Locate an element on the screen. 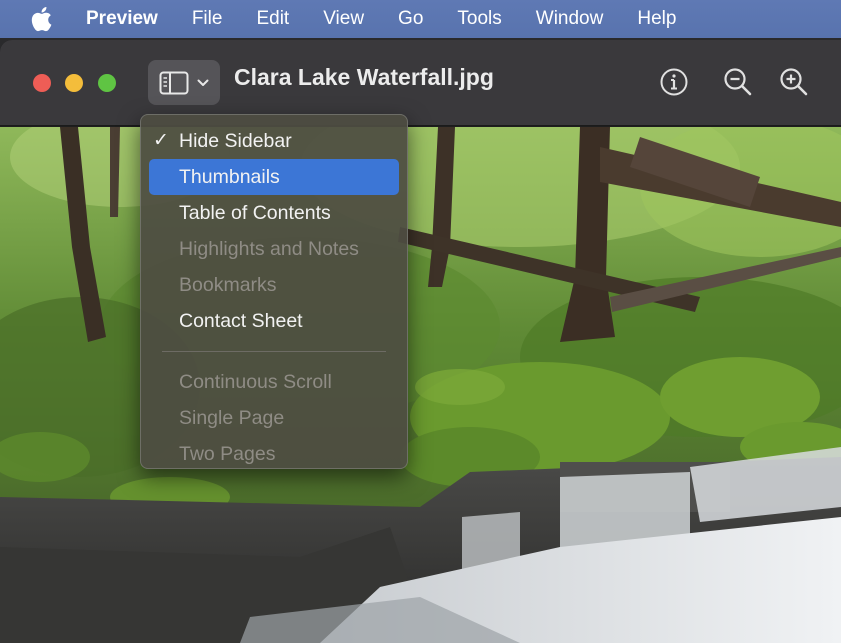 The image size is (841, 643). menu-item-hide-sidebar: ✓ Hide Sidebar is located at coordinates (274, 141).